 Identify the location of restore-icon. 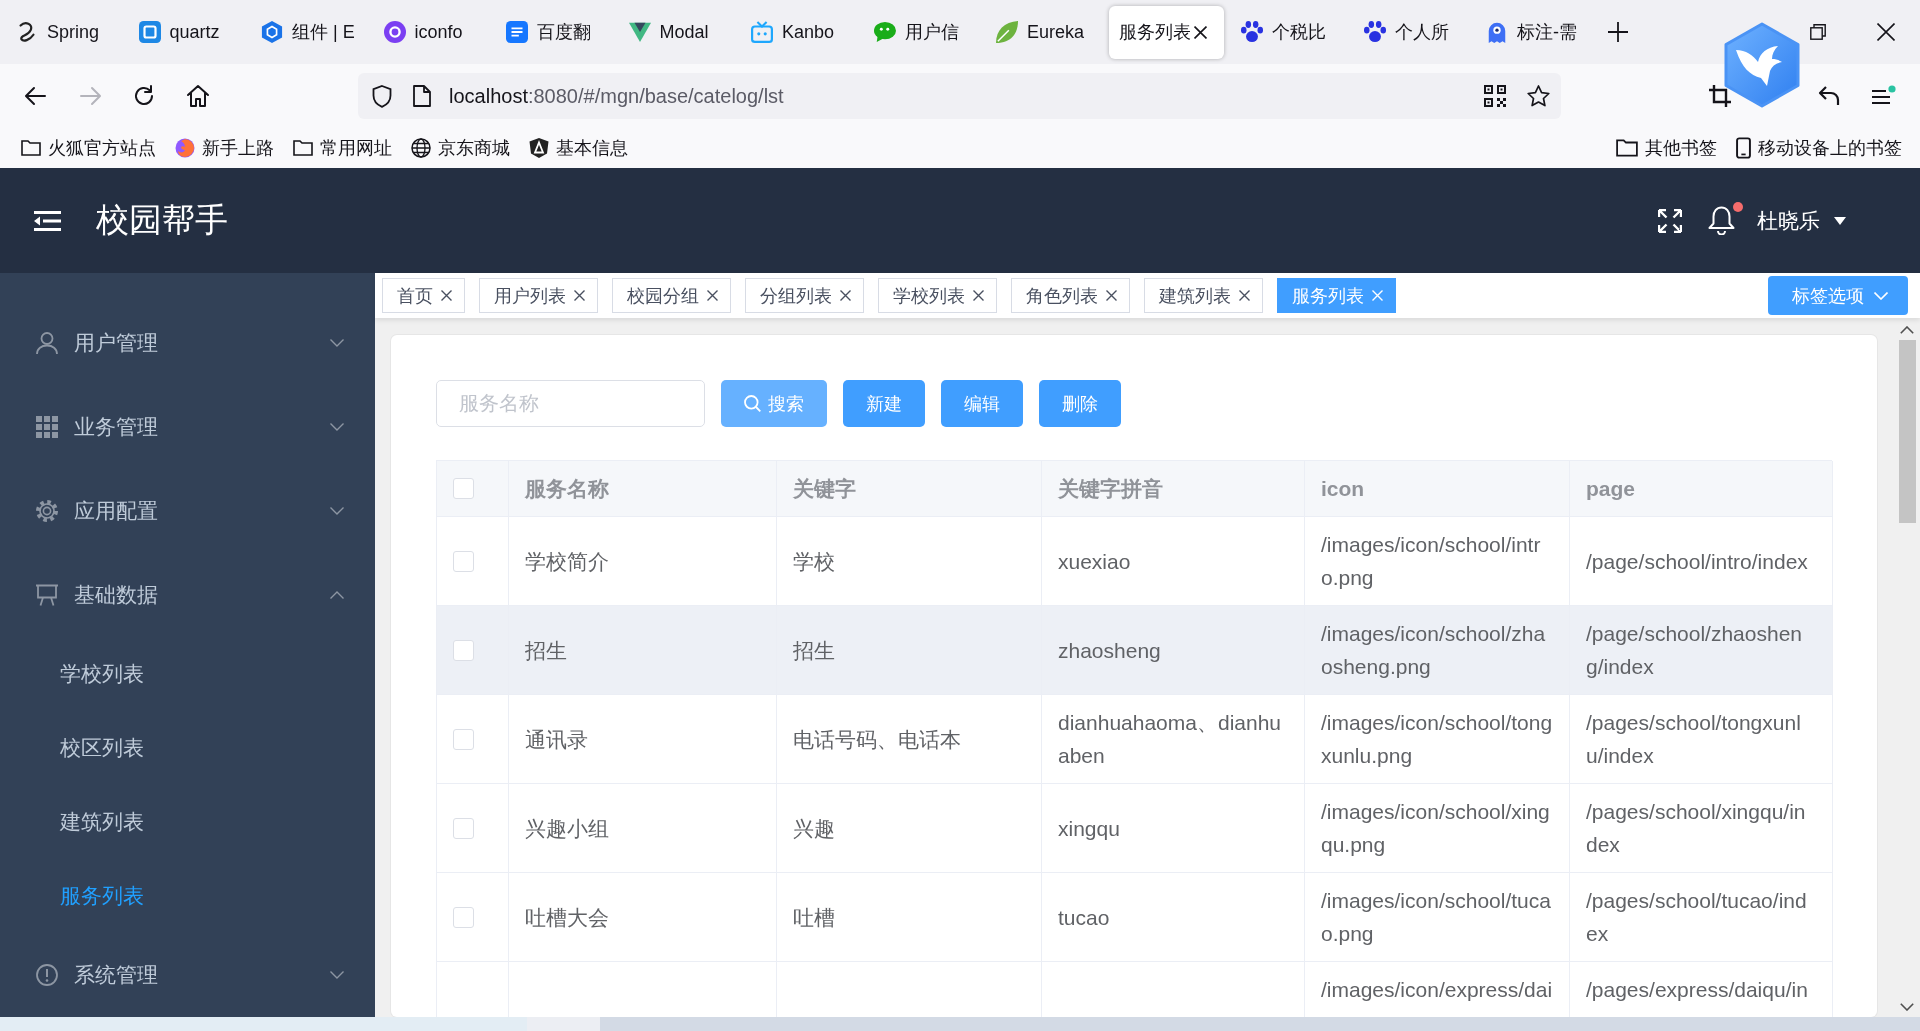
(1818, 32).